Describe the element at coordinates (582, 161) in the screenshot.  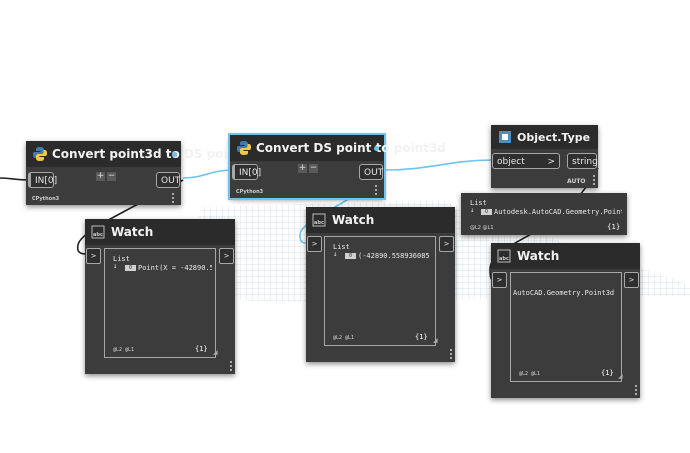
I see `output-port-string: string` at that location.